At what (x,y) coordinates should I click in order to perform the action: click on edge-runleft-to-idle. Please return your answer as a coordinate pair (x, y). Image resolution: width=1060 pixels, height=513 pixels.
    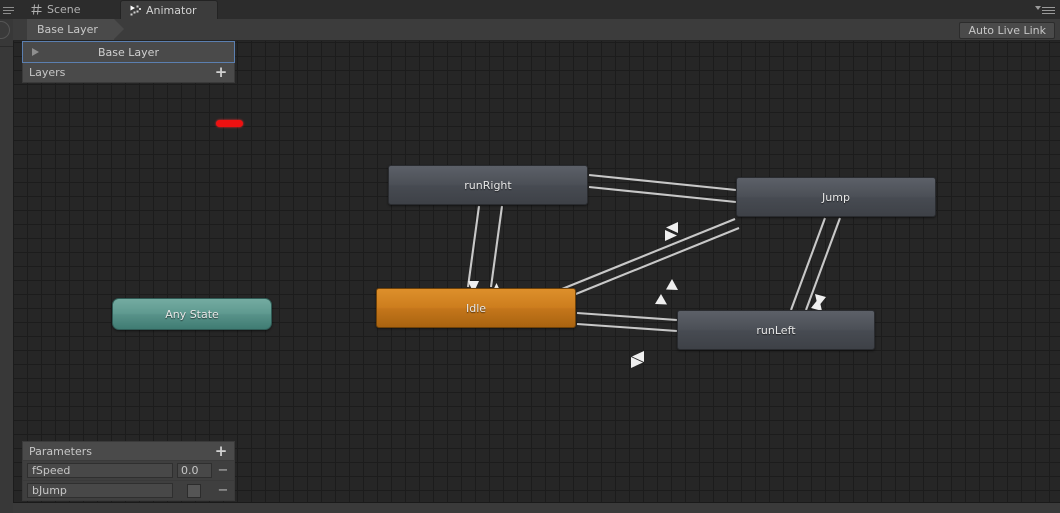
    Looking at the image, I should click on (627, 316).